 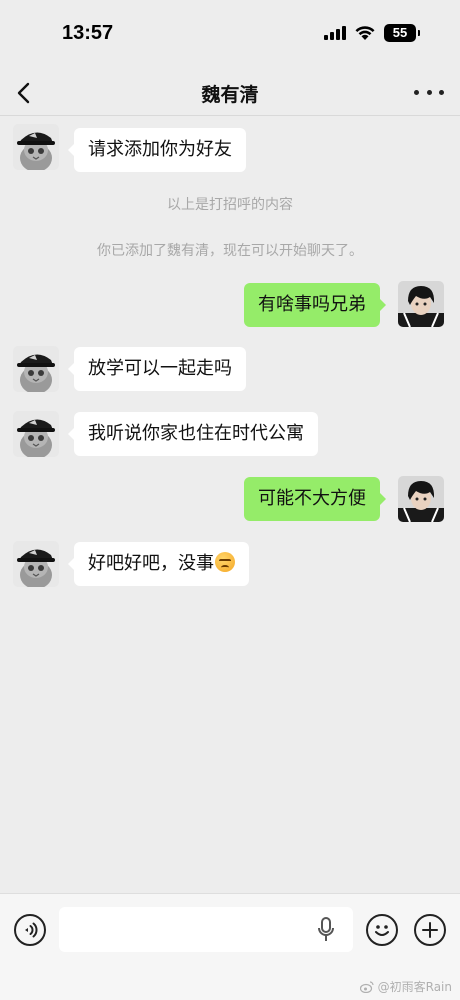 I want to click on emoji-button, so click(x=382, y=930).